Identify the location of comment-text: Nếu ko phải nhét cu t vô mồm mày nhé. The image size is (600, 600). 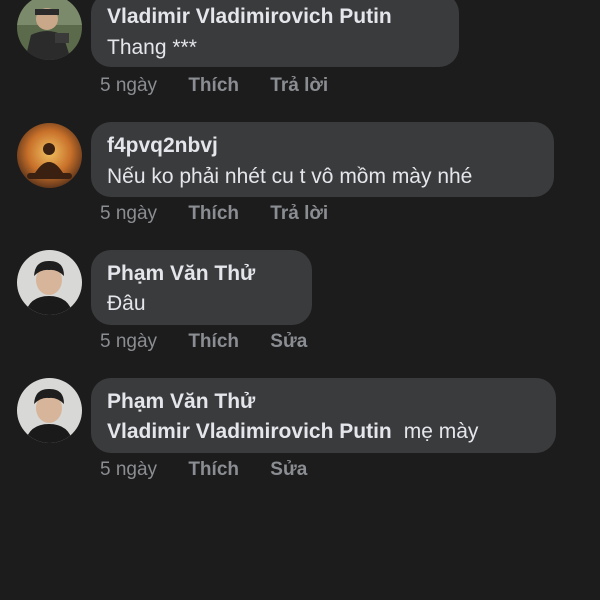
(290, 176).